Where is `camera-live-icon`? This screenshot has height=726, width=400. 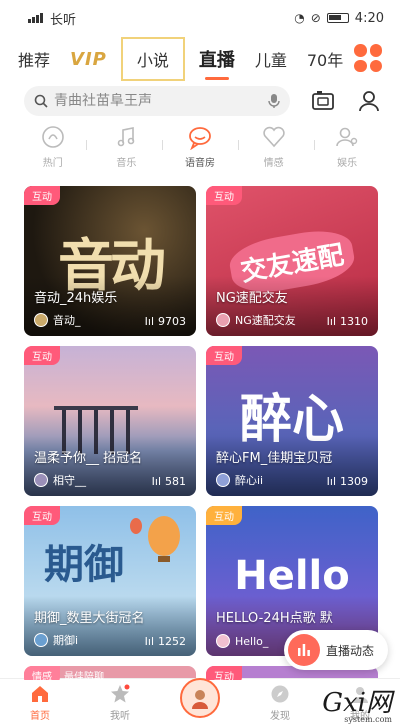
camera-live-icon is located at coordinates (323, 101).